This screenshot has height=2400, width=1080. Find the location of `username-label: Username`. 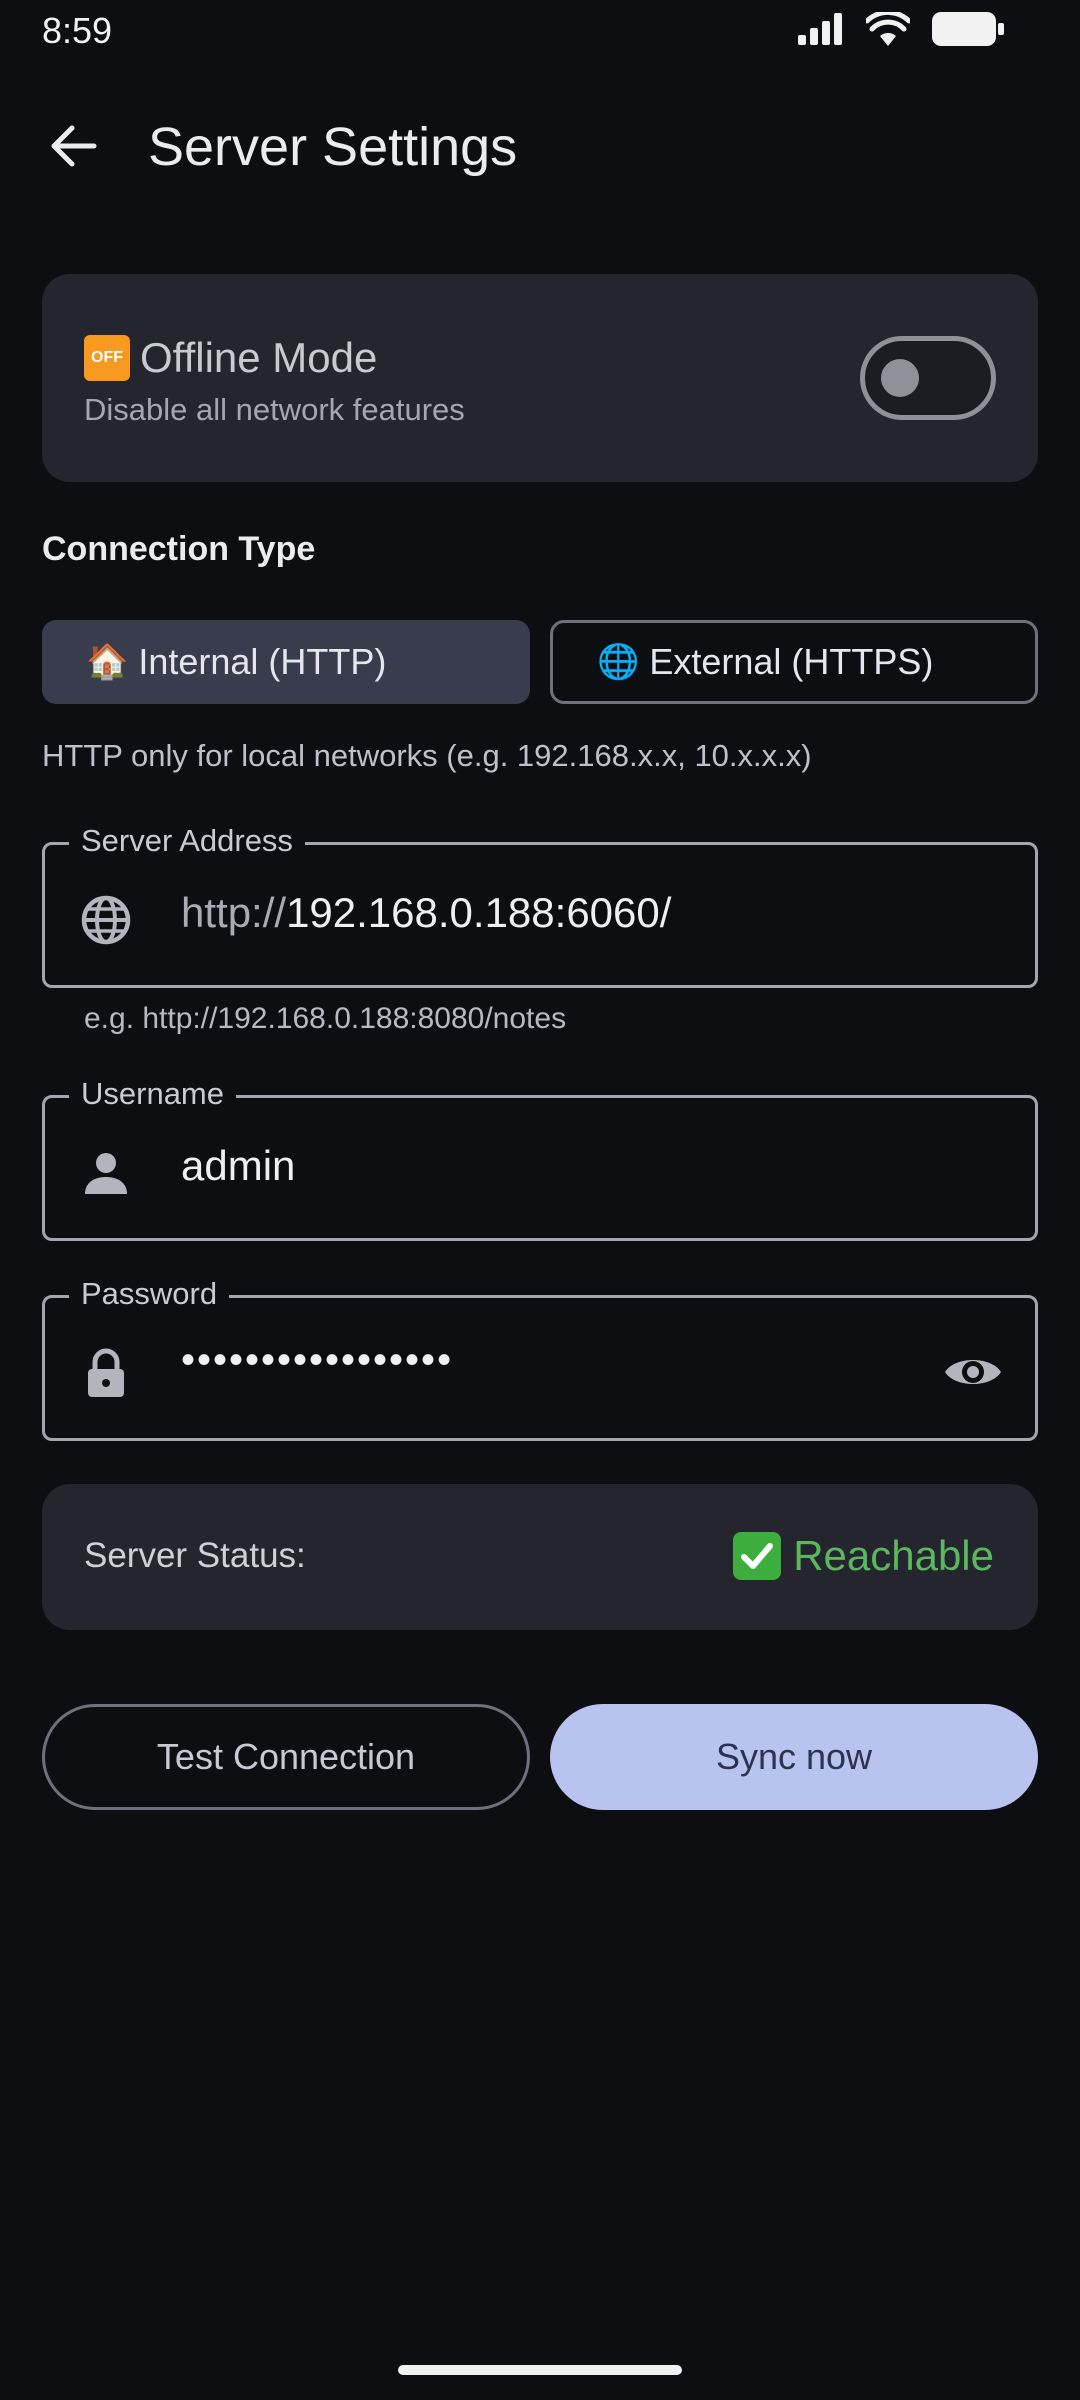

username-label: Username is located at coordinates (152, 1094).